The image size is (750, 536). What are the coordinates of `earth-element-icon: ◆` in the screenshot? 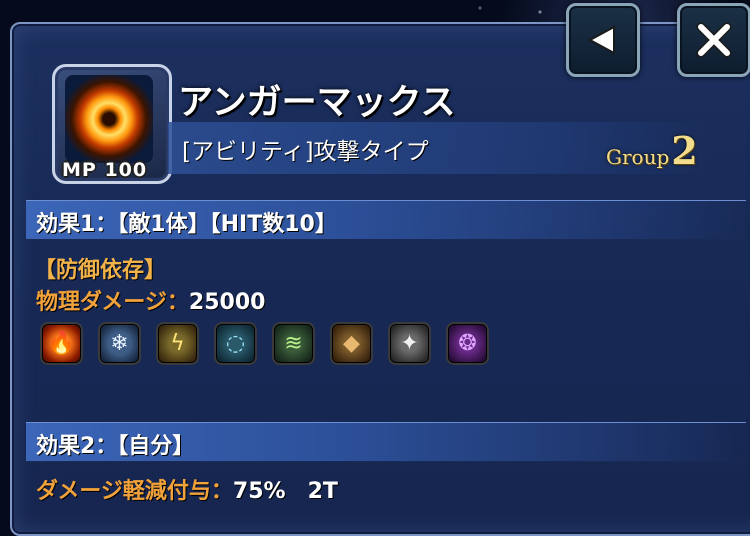 It's located at (351, 343).